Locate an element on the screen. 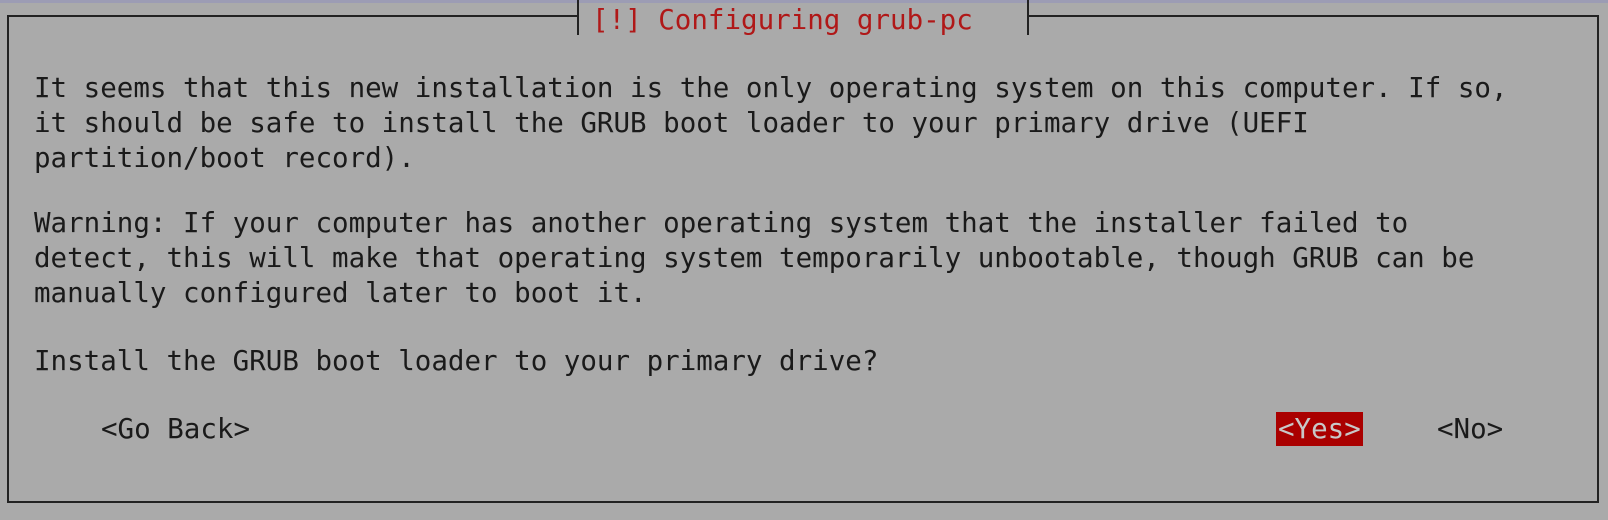 Image resolution: width=1608 pixels, height=520 pixels. frame-top-right is located at coordinates (1313, 16).